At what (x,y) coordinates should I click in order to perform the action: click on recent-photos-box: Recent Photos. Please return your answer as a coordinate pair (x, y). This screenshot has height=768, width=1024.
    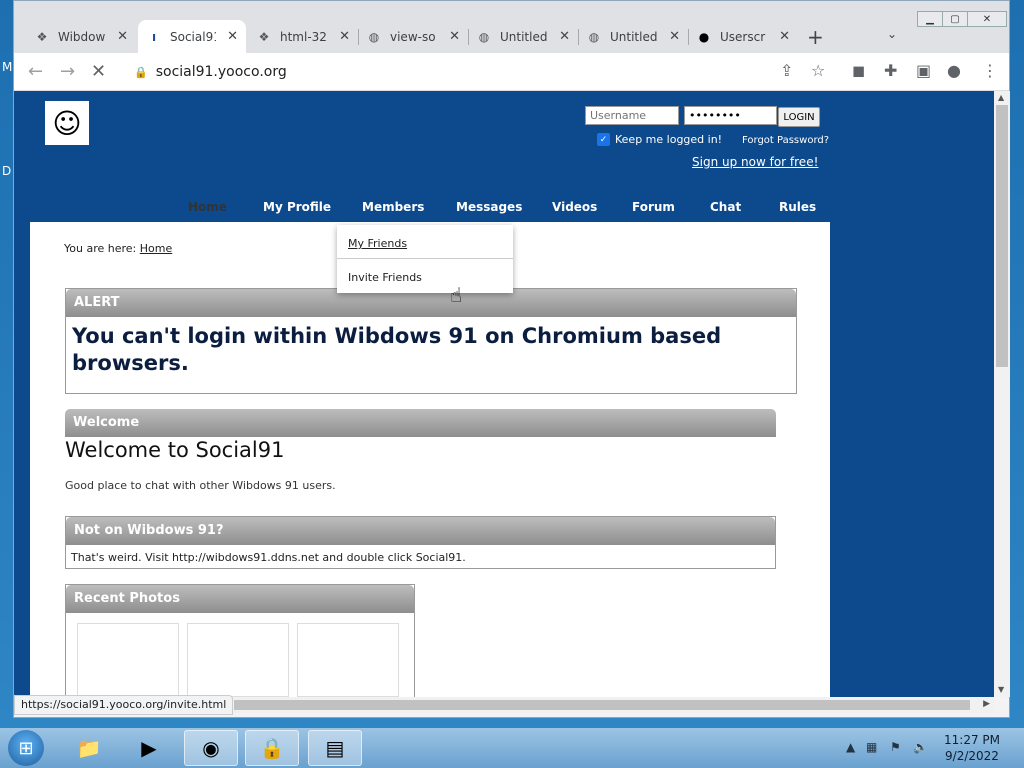
    Looking at the image, I should click on (240, 640).